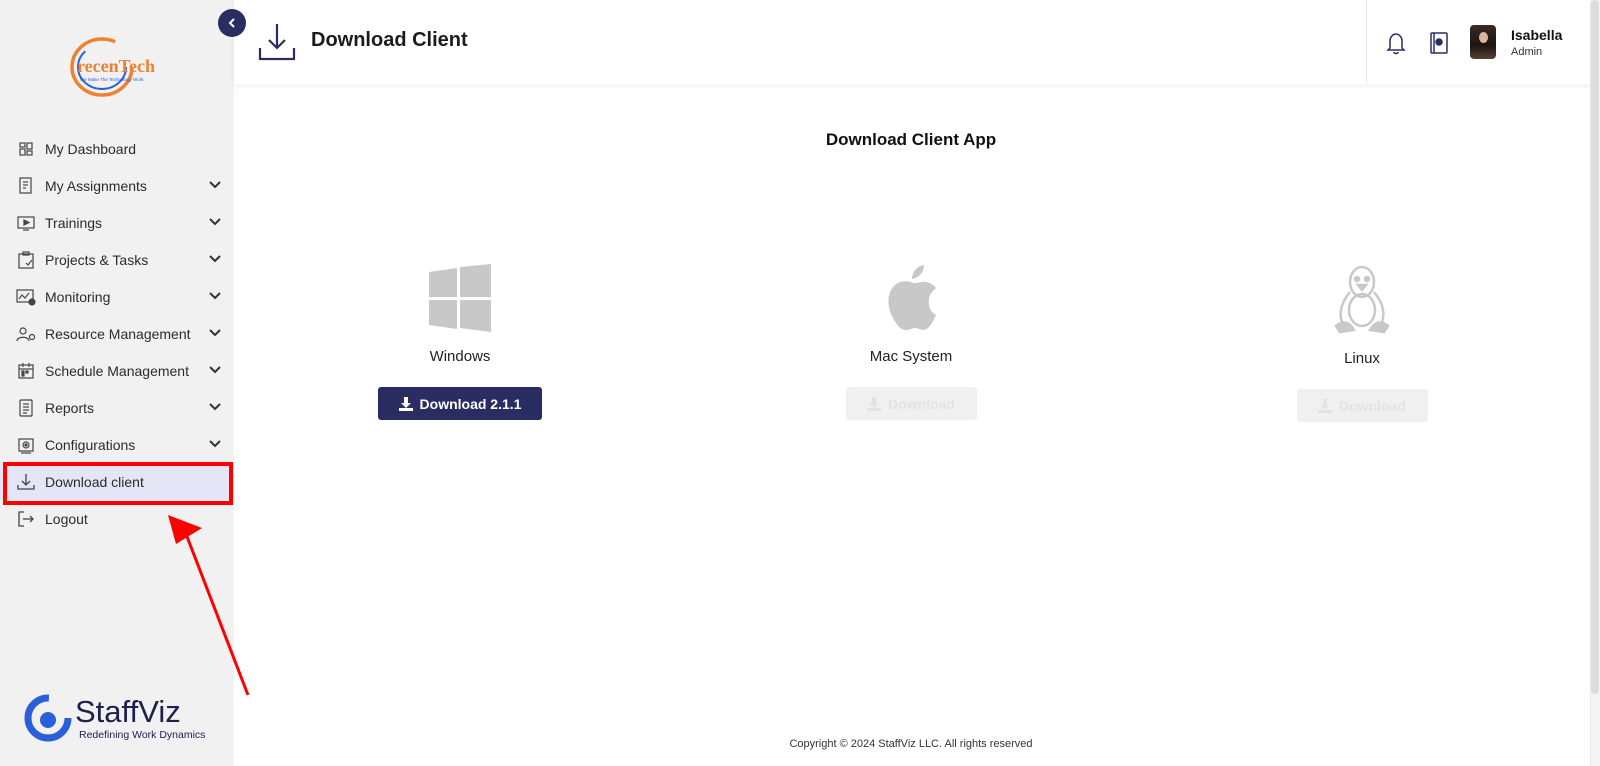  I want to click on resource-icon, so click(26, 334).